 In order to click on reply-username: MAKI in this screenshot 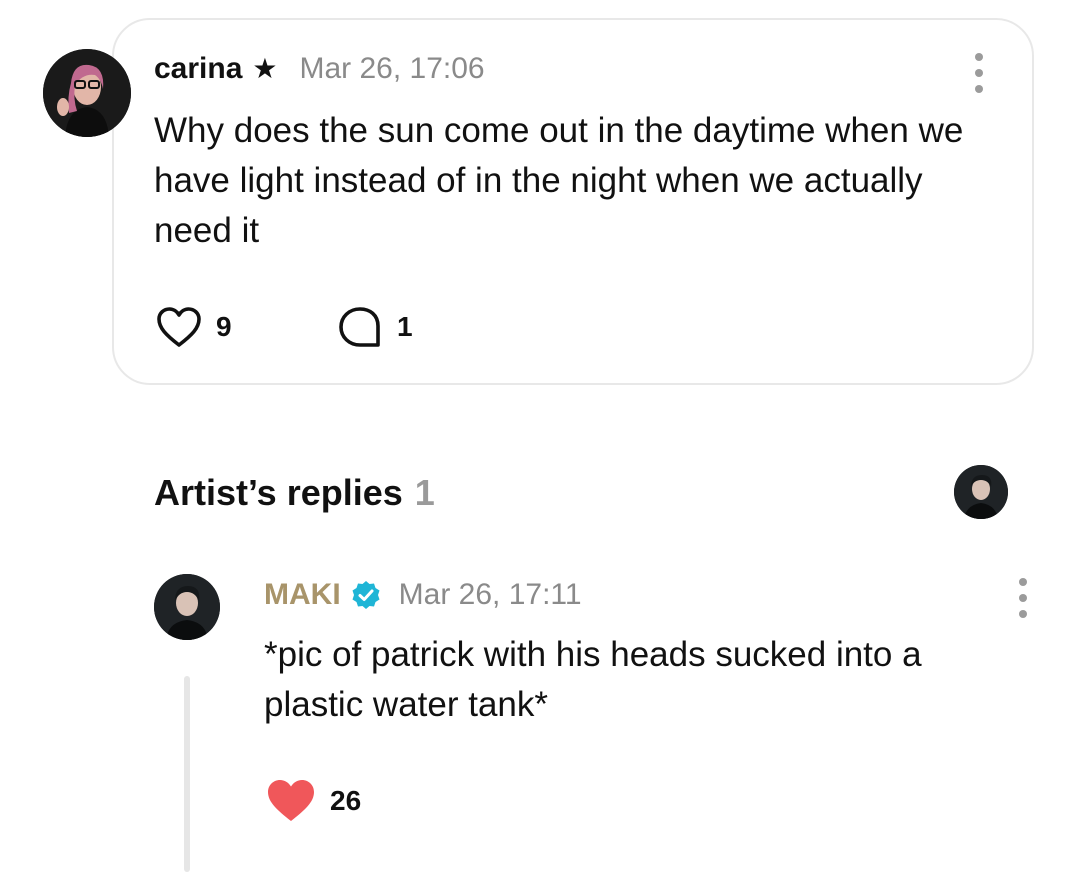, I will do `click(302, 595)`.